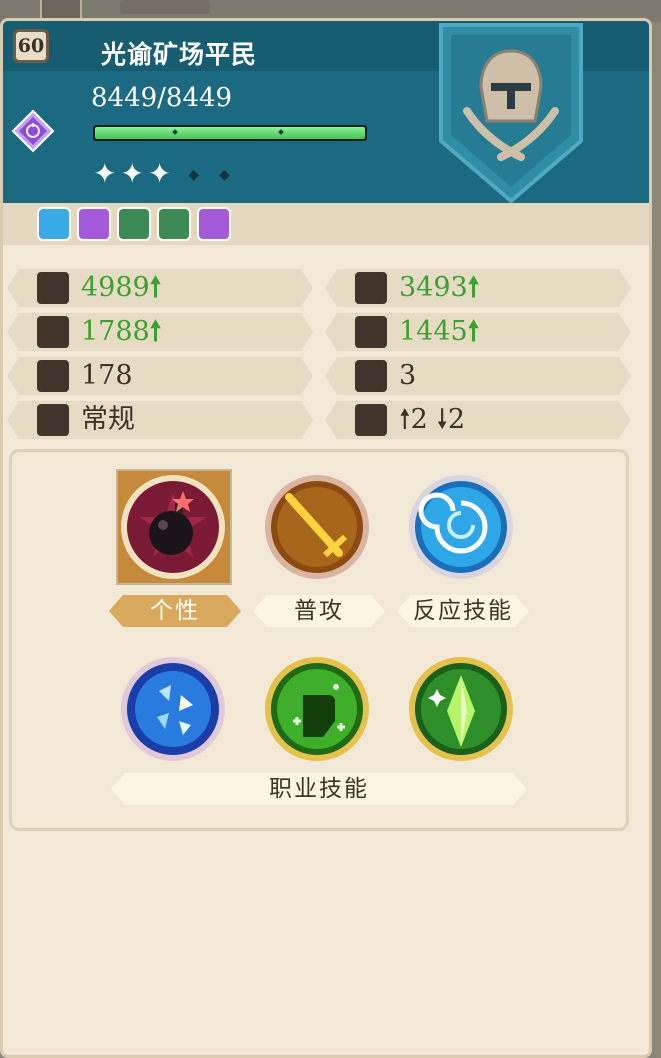 This screenshot has height=1058, width=661. Describe the element at coordinates (511, 113) in the screenshot. I see `class-emblem-shield-icon` at that location.